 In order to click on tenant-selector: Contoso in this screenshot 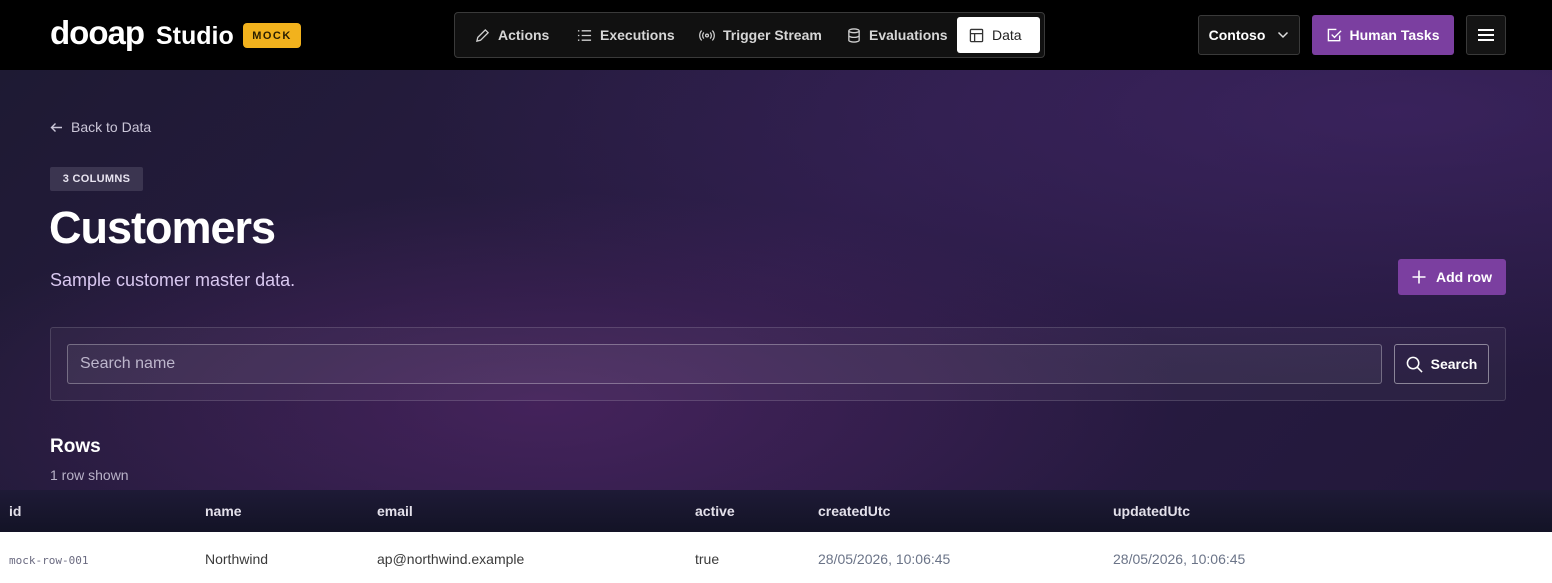, I will do `click(1249, 35)`.